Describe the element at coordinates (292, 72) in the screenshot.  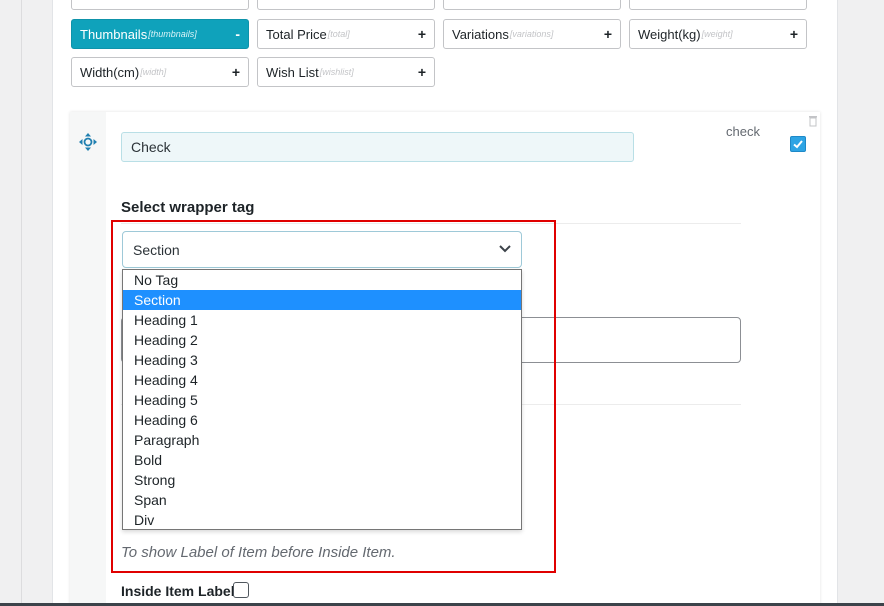
I see `chip-label: Wish List` at that location.